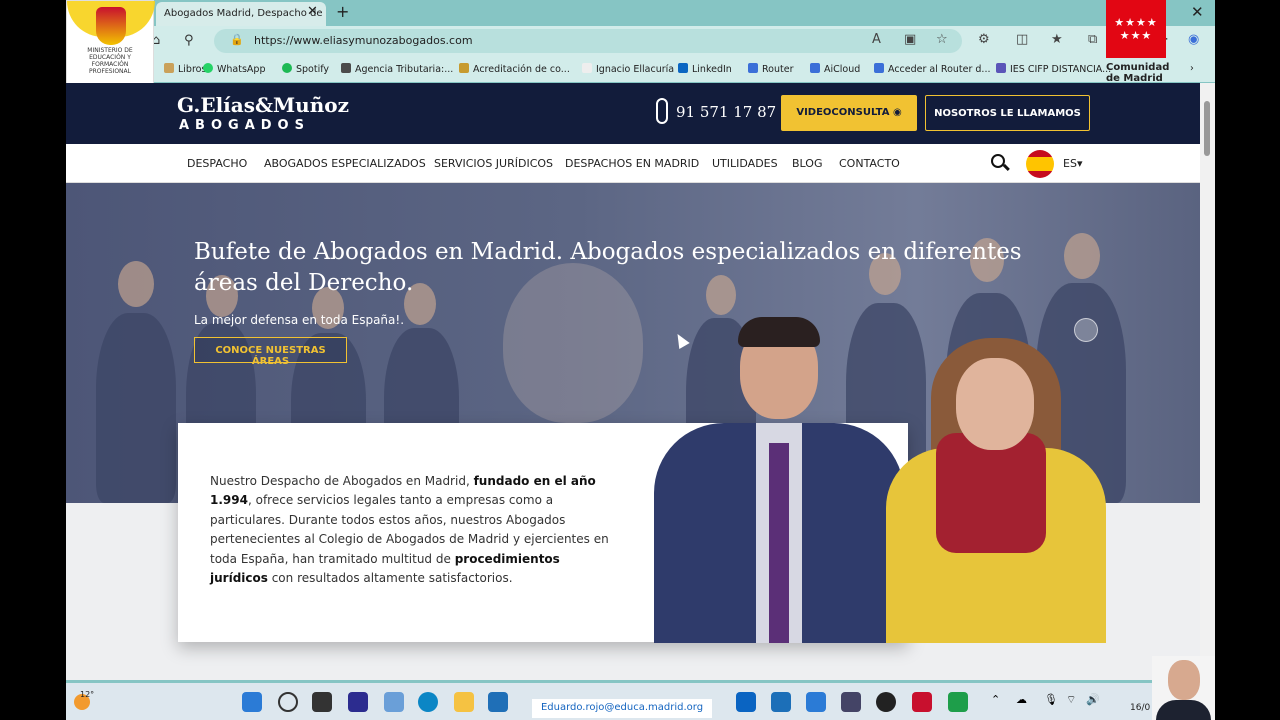 The width and height of the screenshot is (1280, 720). What do you see at coordinates (390, 578) in the screenshot?
I see `intro-text-part: con resultados altamente satisfactorios.` at bounding box center [390, 578].